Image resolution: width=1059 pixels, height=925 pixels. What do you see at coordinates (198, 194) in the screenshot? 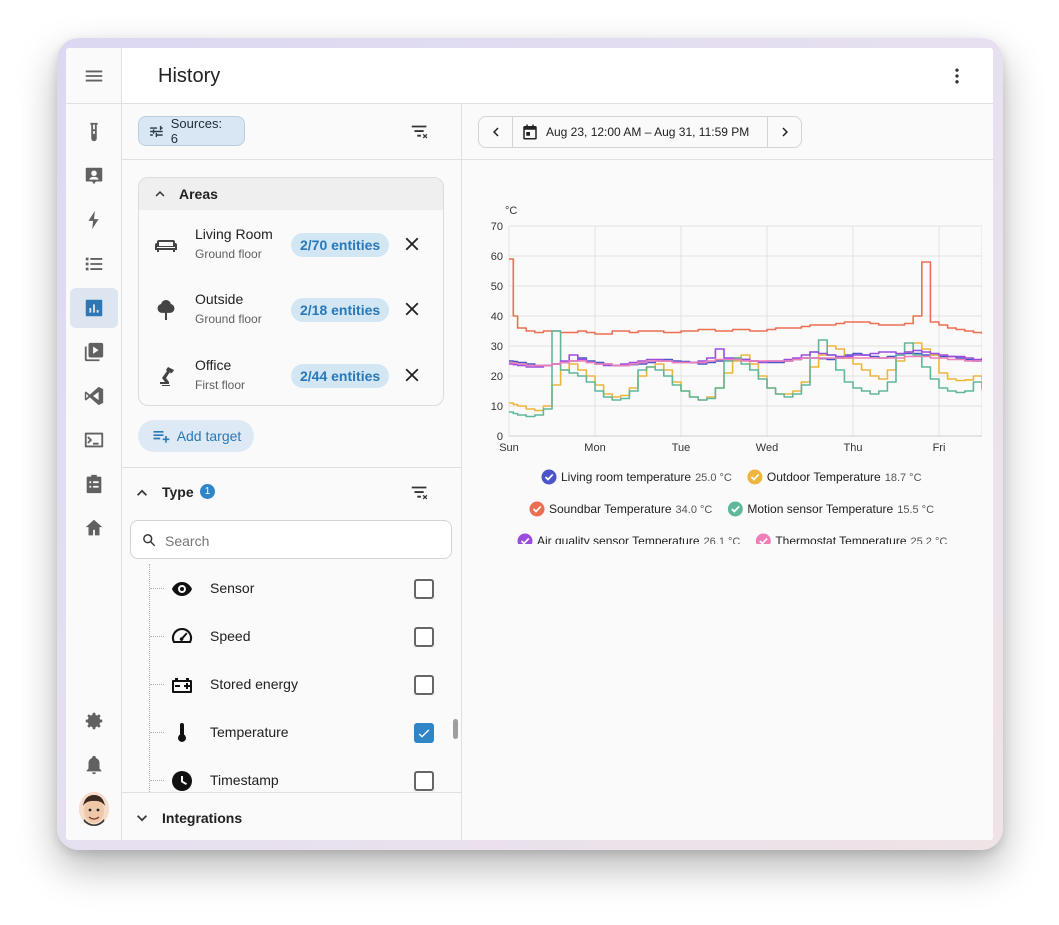
I see `areas-title: Areas` at bounding box center [198, 194].